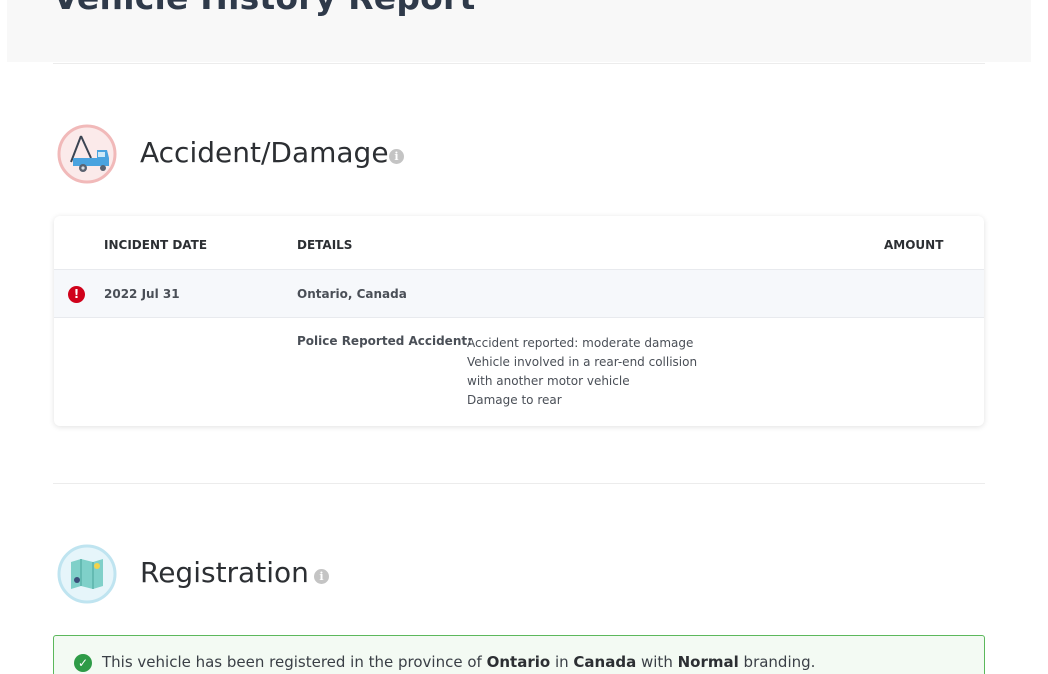 Image resolution: width=1048 pixels, height=674 pixels. I want to click on incident-date: 2022 Jul 31, so click(142, 294).